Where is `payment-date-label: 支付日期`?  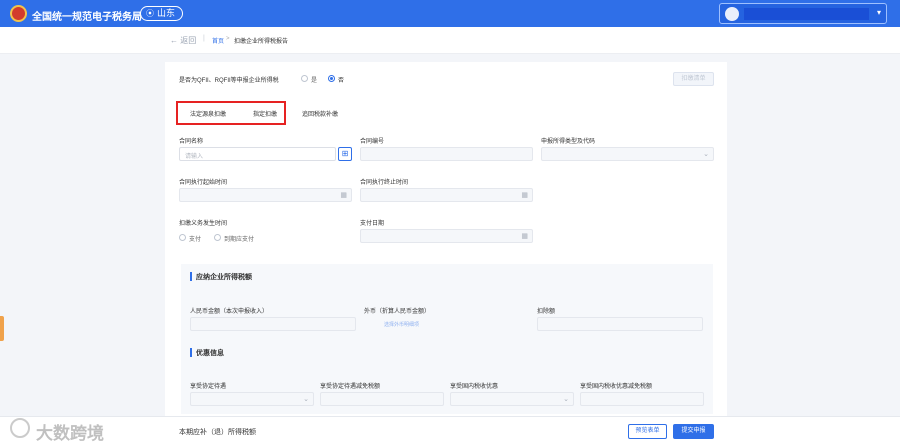 payment-date-label: 支付日期 is located at coordinates (372, 224).